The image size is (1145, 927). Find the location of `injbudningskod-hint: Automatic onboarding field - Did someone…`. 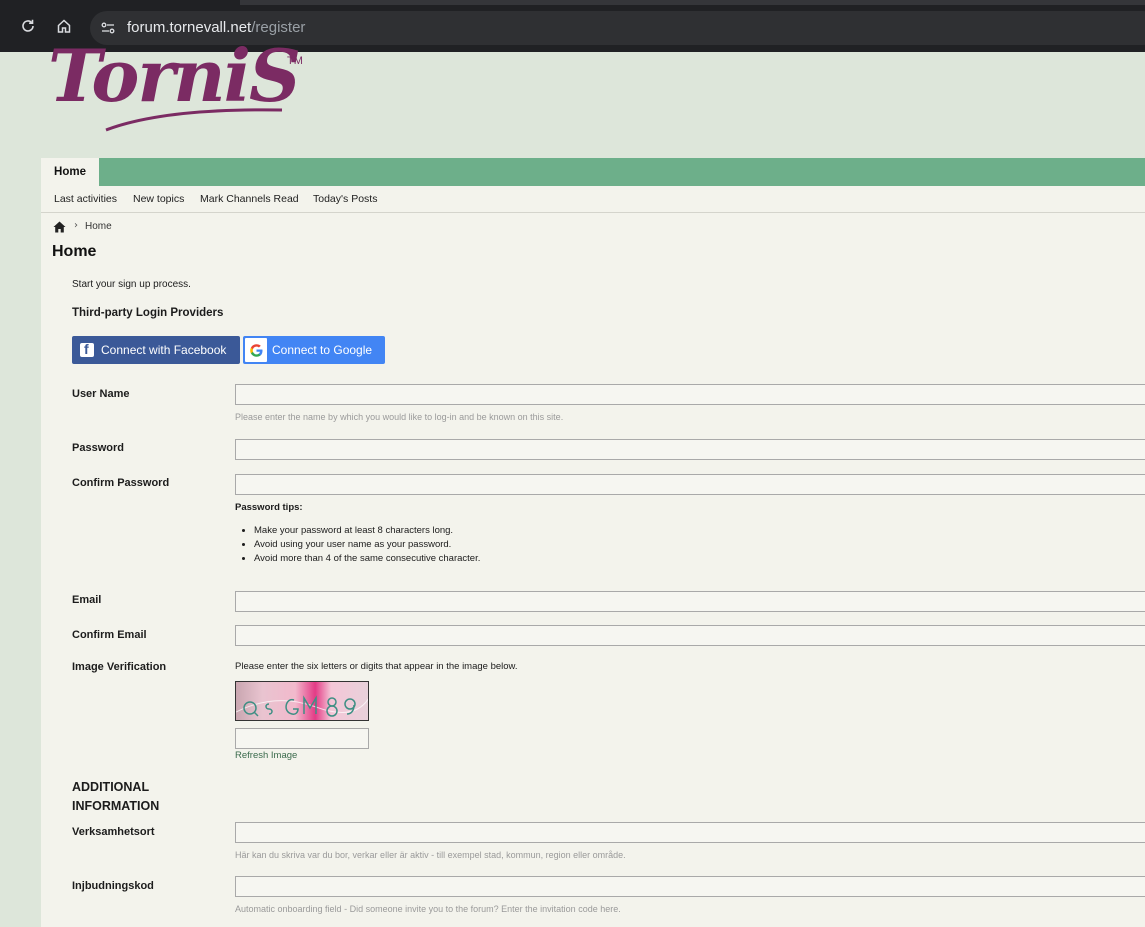

injbudningskod-hint: Automatic onboarding field - Did someone… is located at coordinates (428, 909).